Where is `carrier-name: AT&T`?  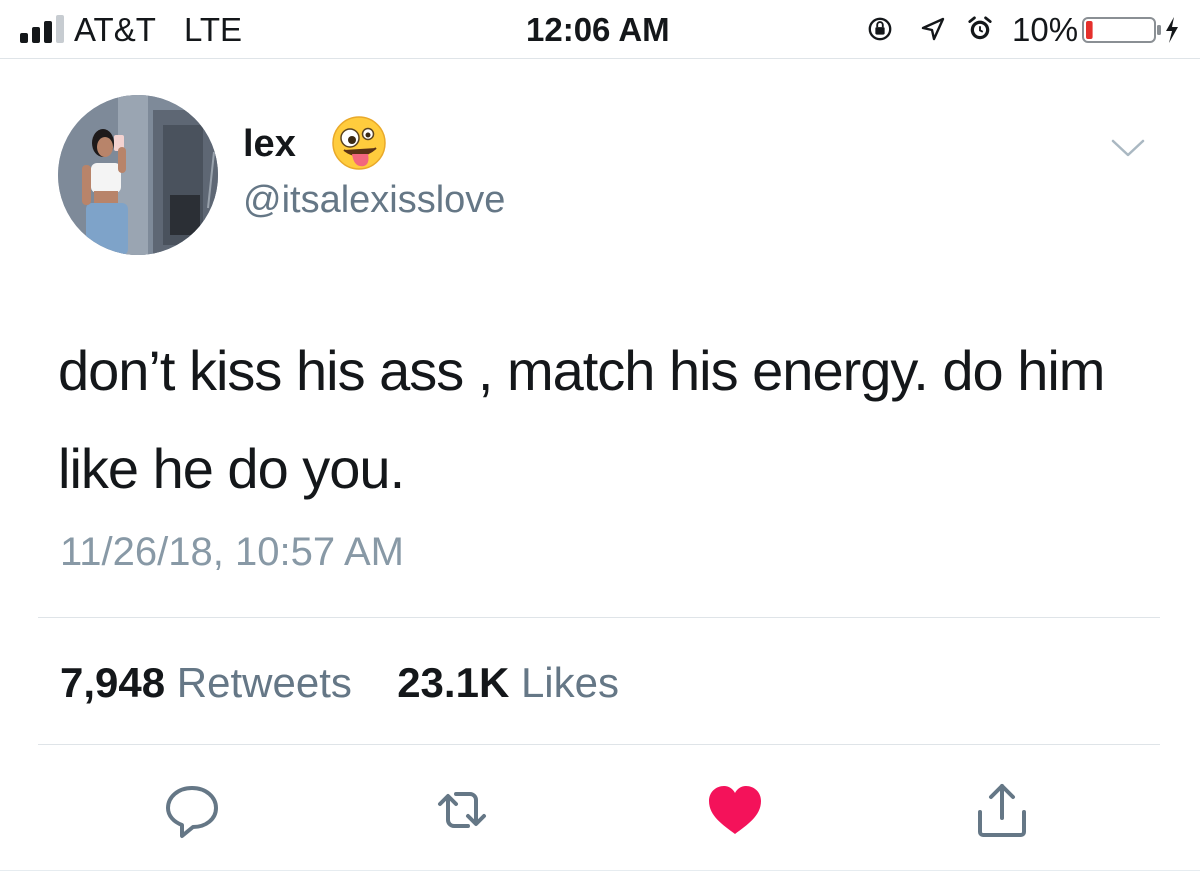
carrier-name: AT&T is located at coordinates (115, 29).